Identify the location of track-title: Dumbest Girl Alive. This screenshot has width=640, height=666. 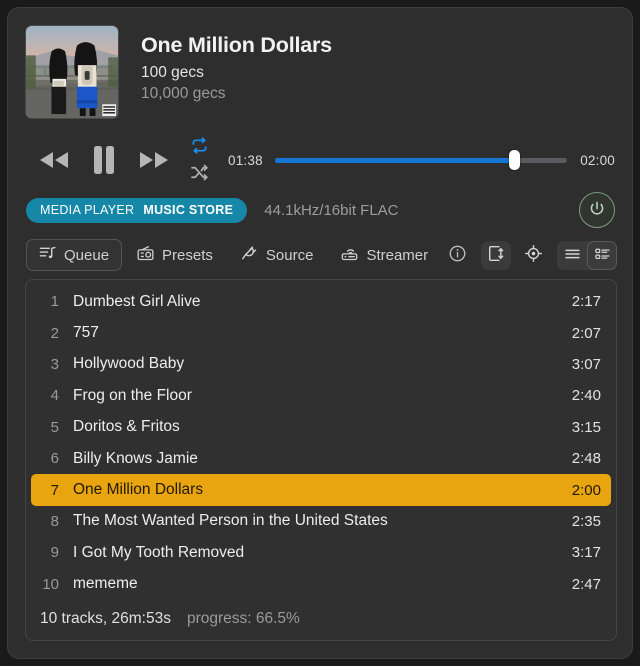
(137, 301).